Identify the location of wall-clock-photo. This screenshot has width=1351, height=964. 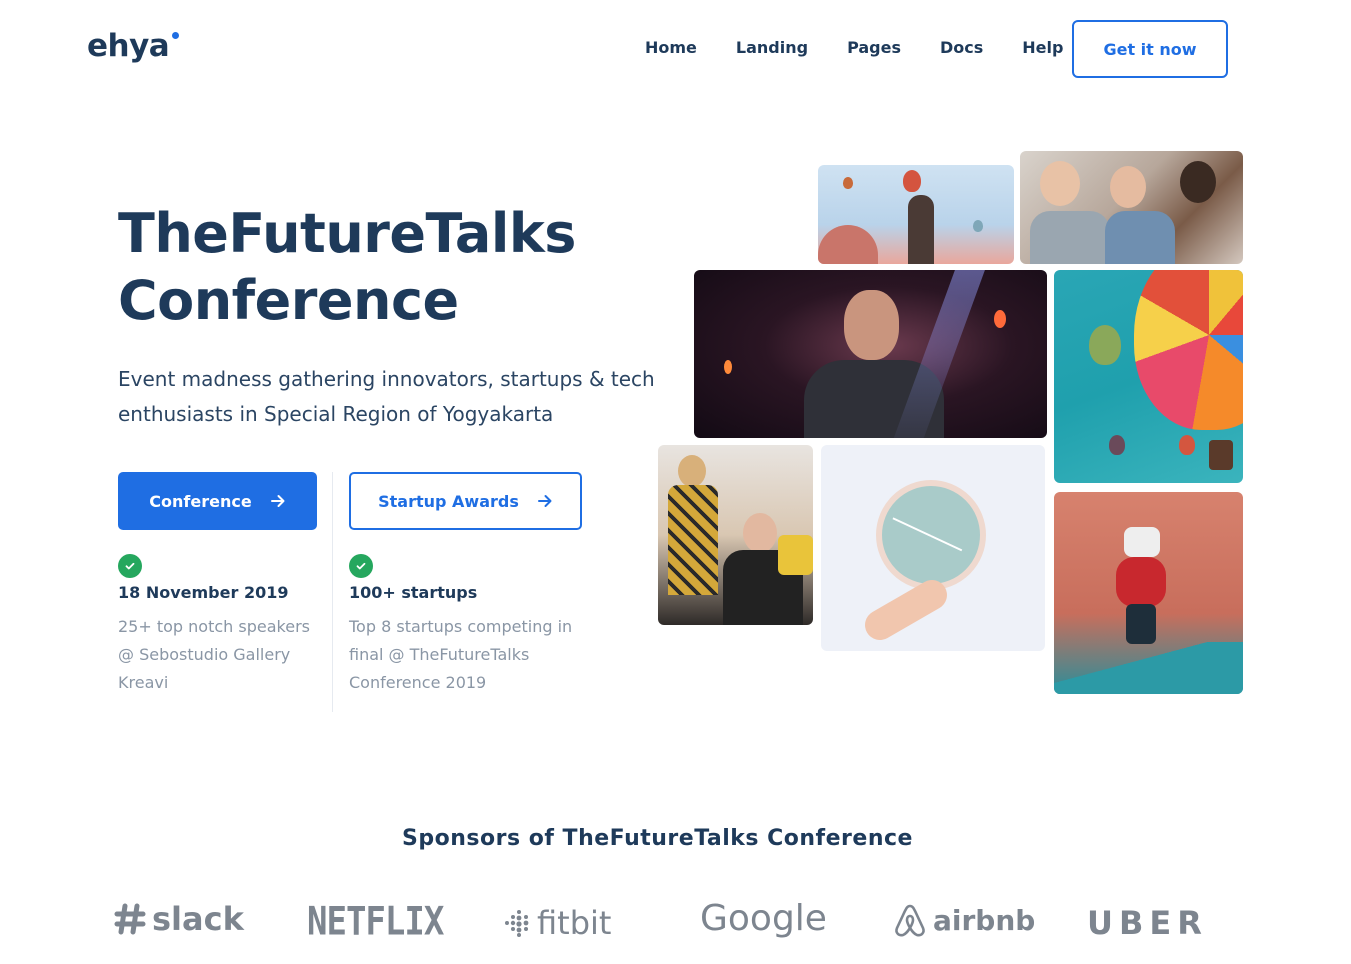
(933, 548).